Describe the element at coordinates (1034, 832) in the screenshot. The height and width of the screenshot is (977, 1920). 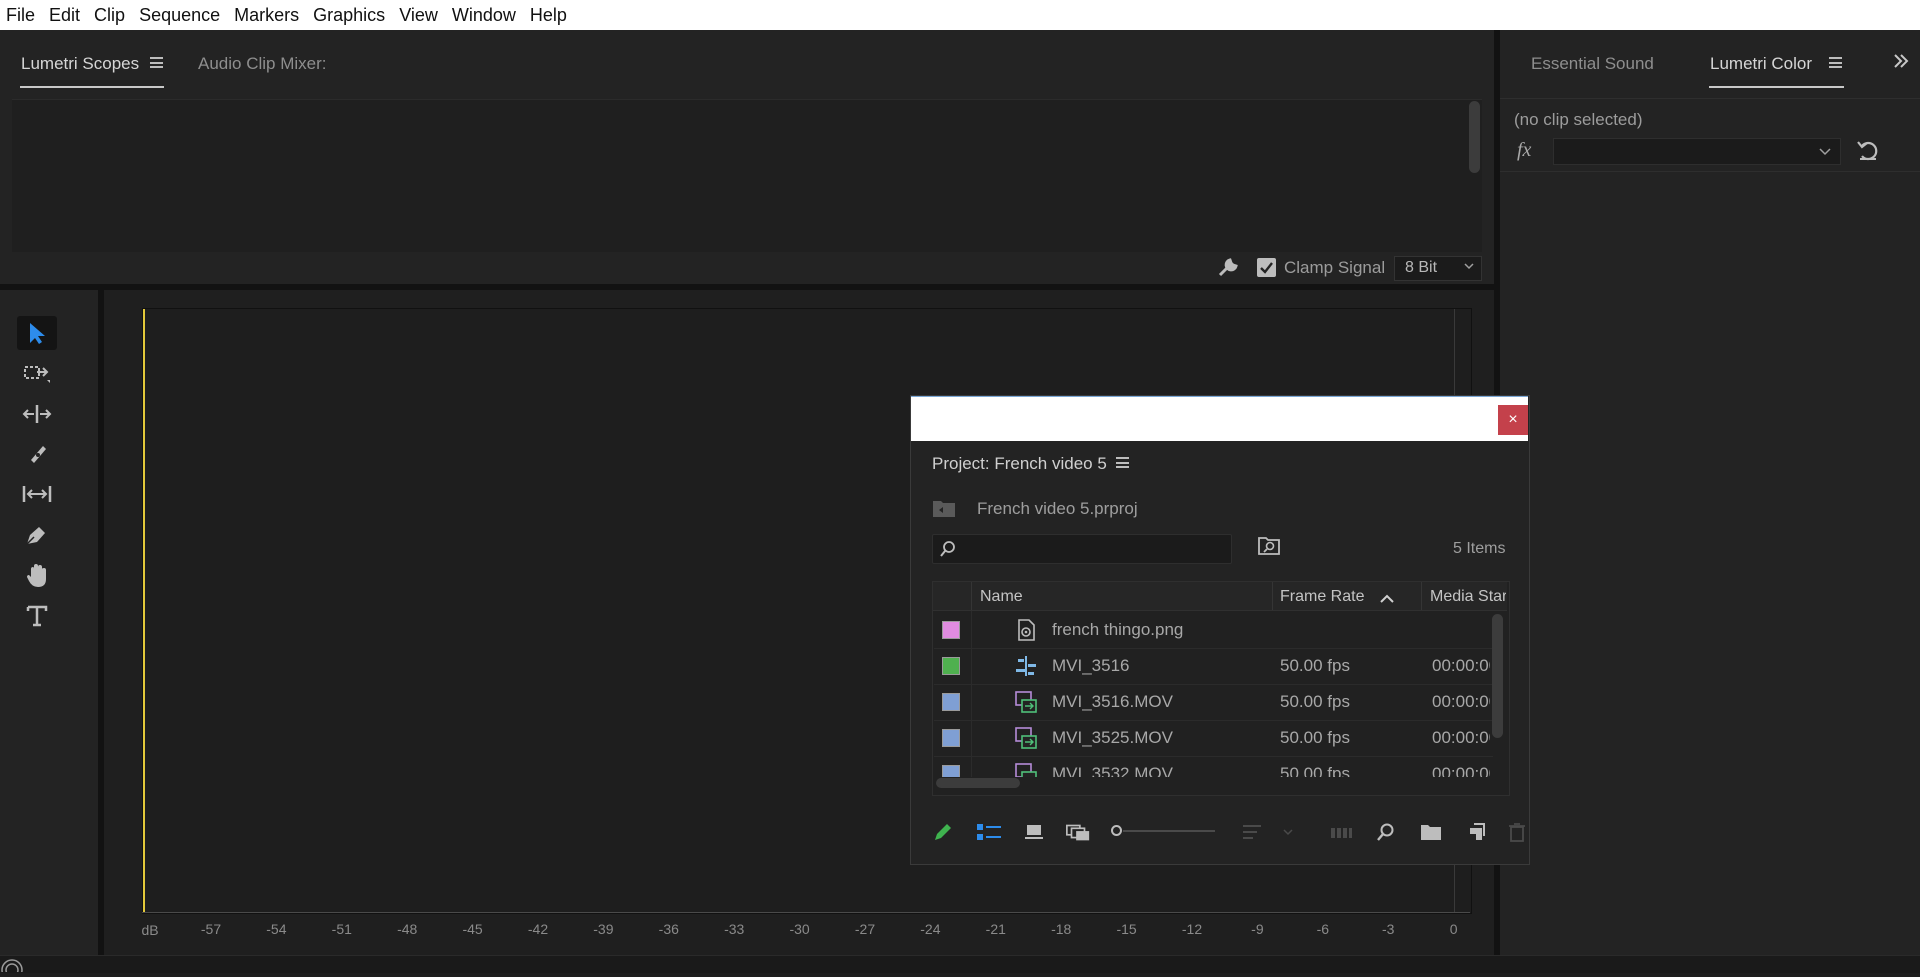
I see `icon-view-icon` at that location.